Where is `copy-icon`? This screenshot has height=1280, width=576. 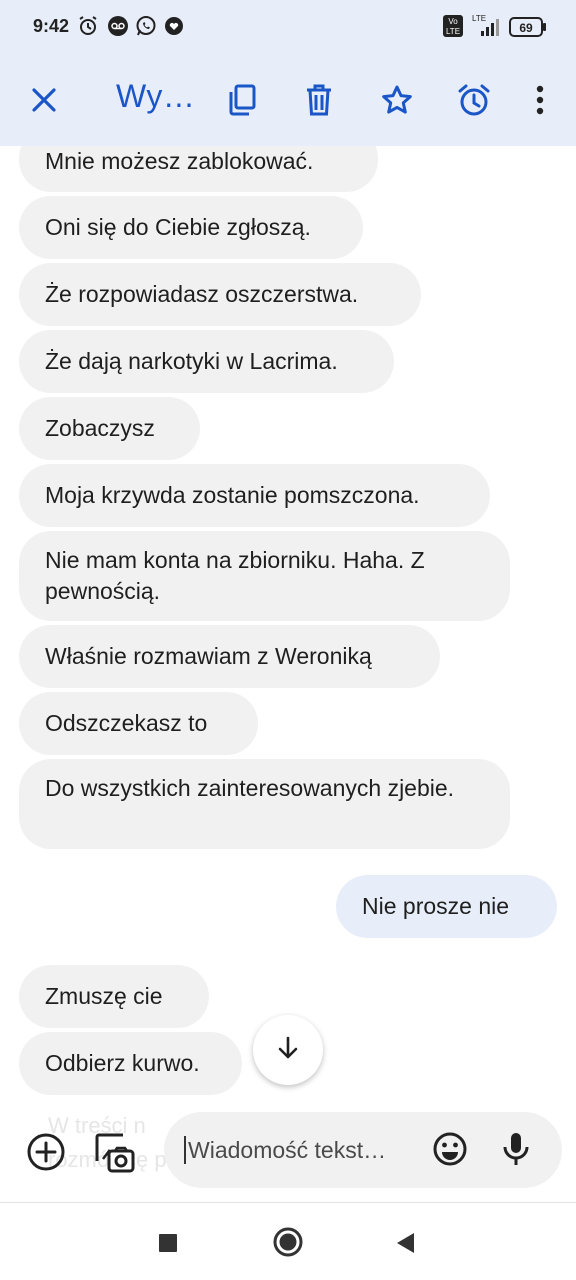
copy-icon is located at coordinates (242, 100).